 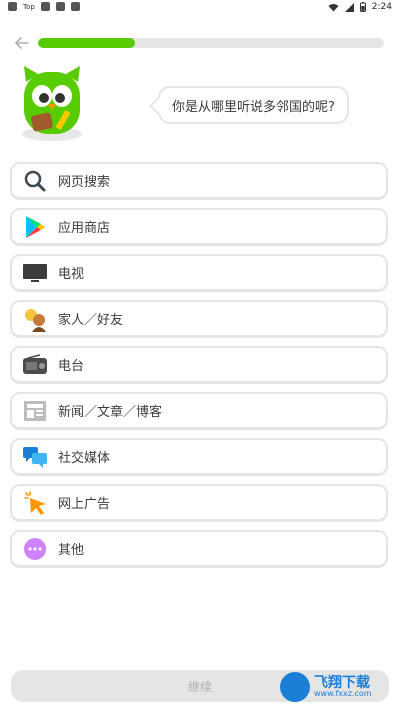 What do you see at coordinates (342, 683) in the screenshot?
I see `watermark-line1: 飞翔下载` at bounding box center [342, 683].